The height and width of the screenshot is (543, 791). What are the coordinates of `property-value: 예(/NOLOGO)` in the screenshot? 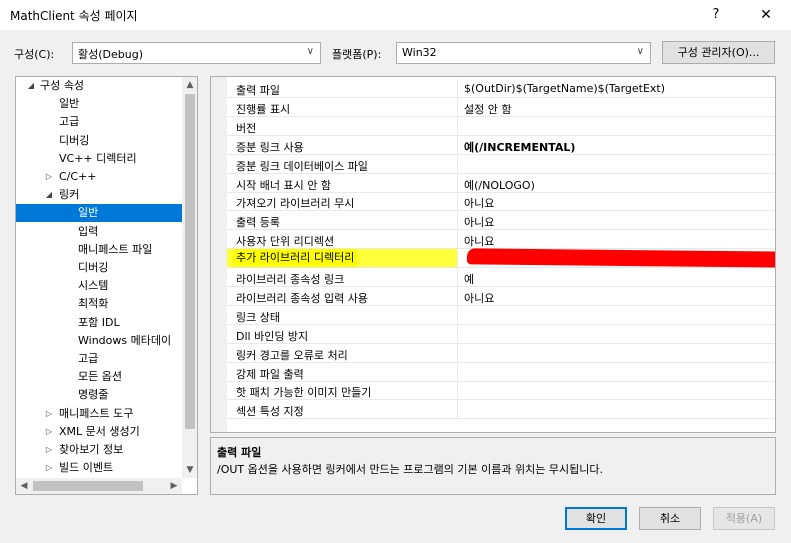 It's located at (499, 185).